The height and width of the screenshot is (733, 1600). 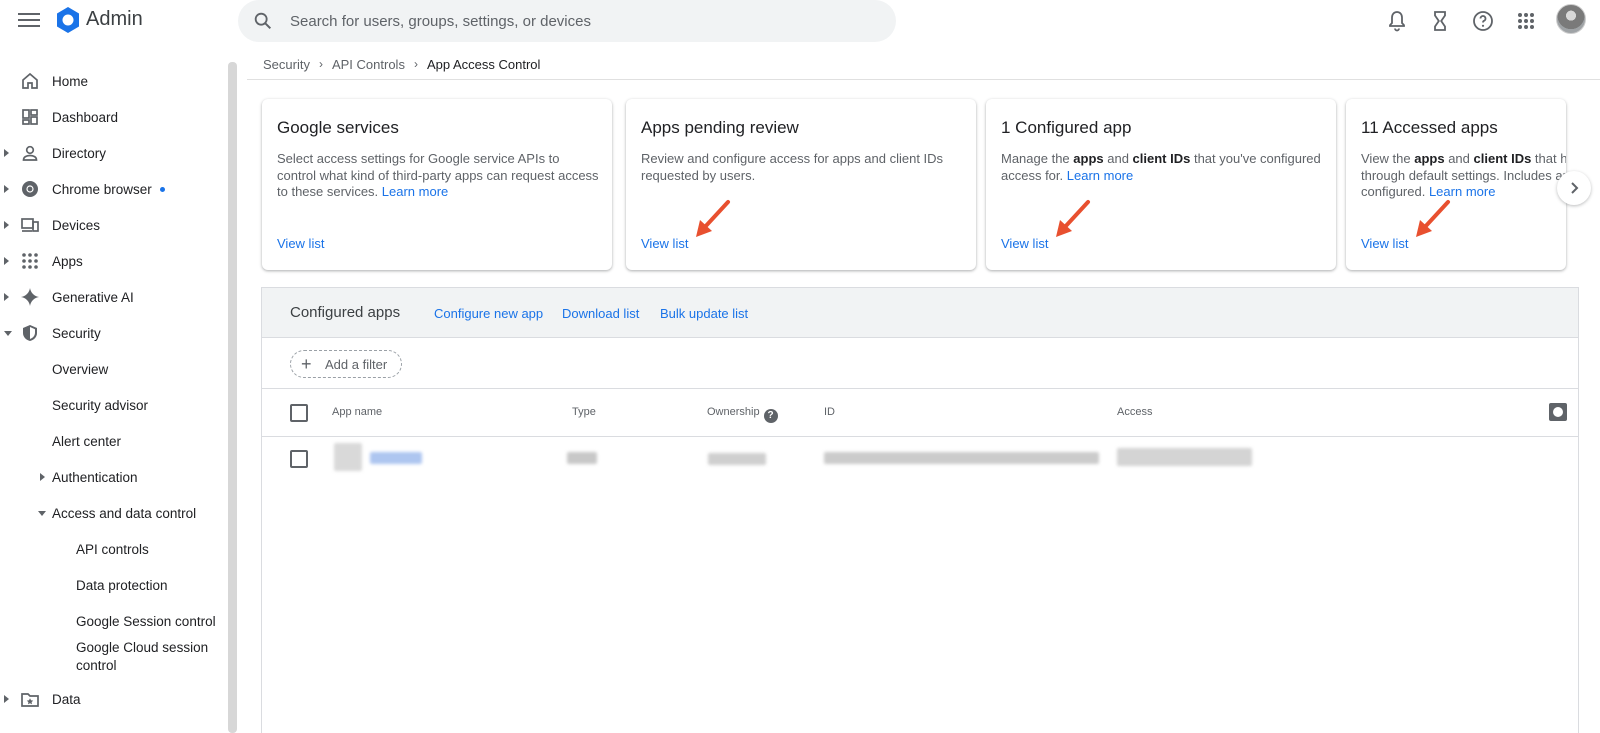 I want to click on column-header-app-name: App name, so click(x=357, y=412).